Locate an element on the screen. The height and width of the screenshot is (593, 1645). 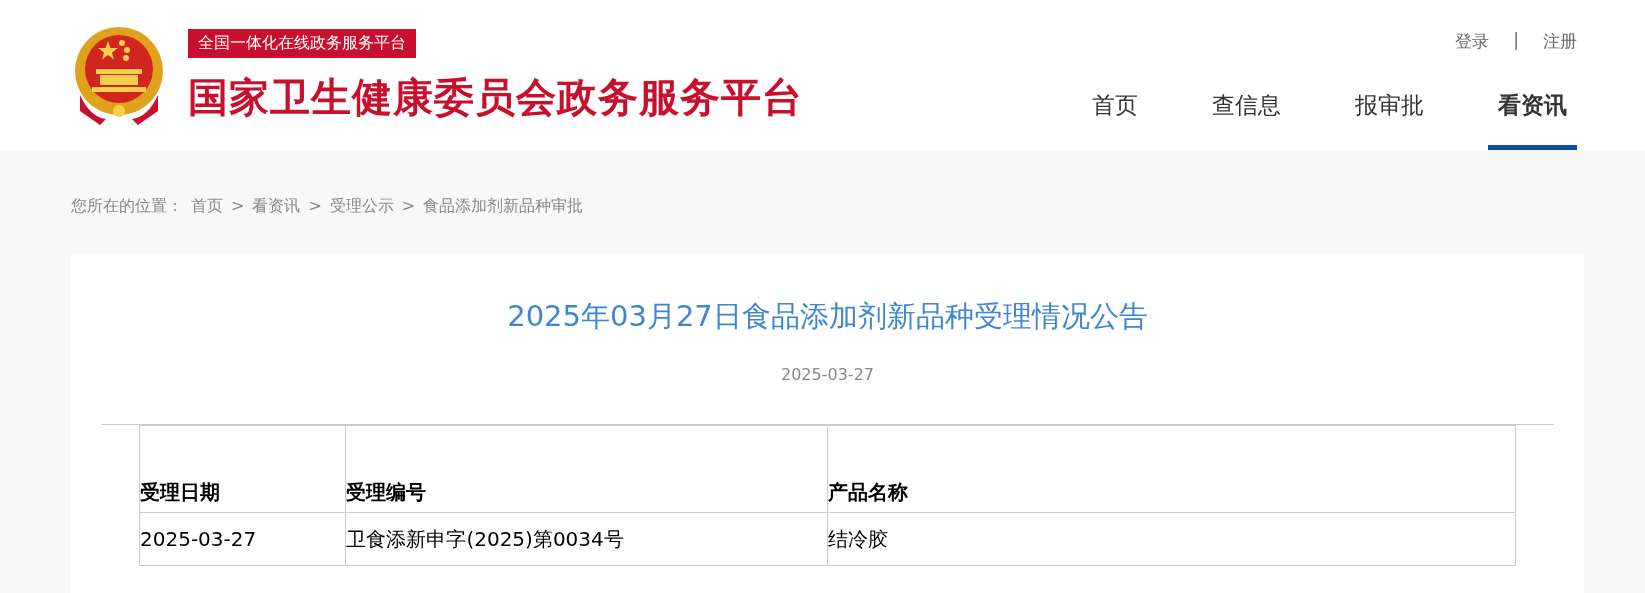
platform-tag: 全国一体化在线政务服务平台 is located at coordinates (302, 43).